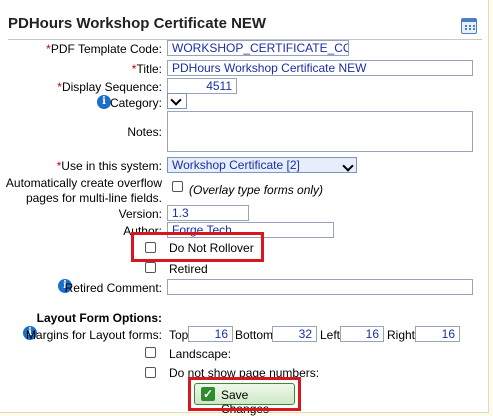 The image size is (493, 416). What do you see at coordinates (197, 247) in the screenshot?
I see `highlight-do-not-rollover` at bounding box center [197, 247].